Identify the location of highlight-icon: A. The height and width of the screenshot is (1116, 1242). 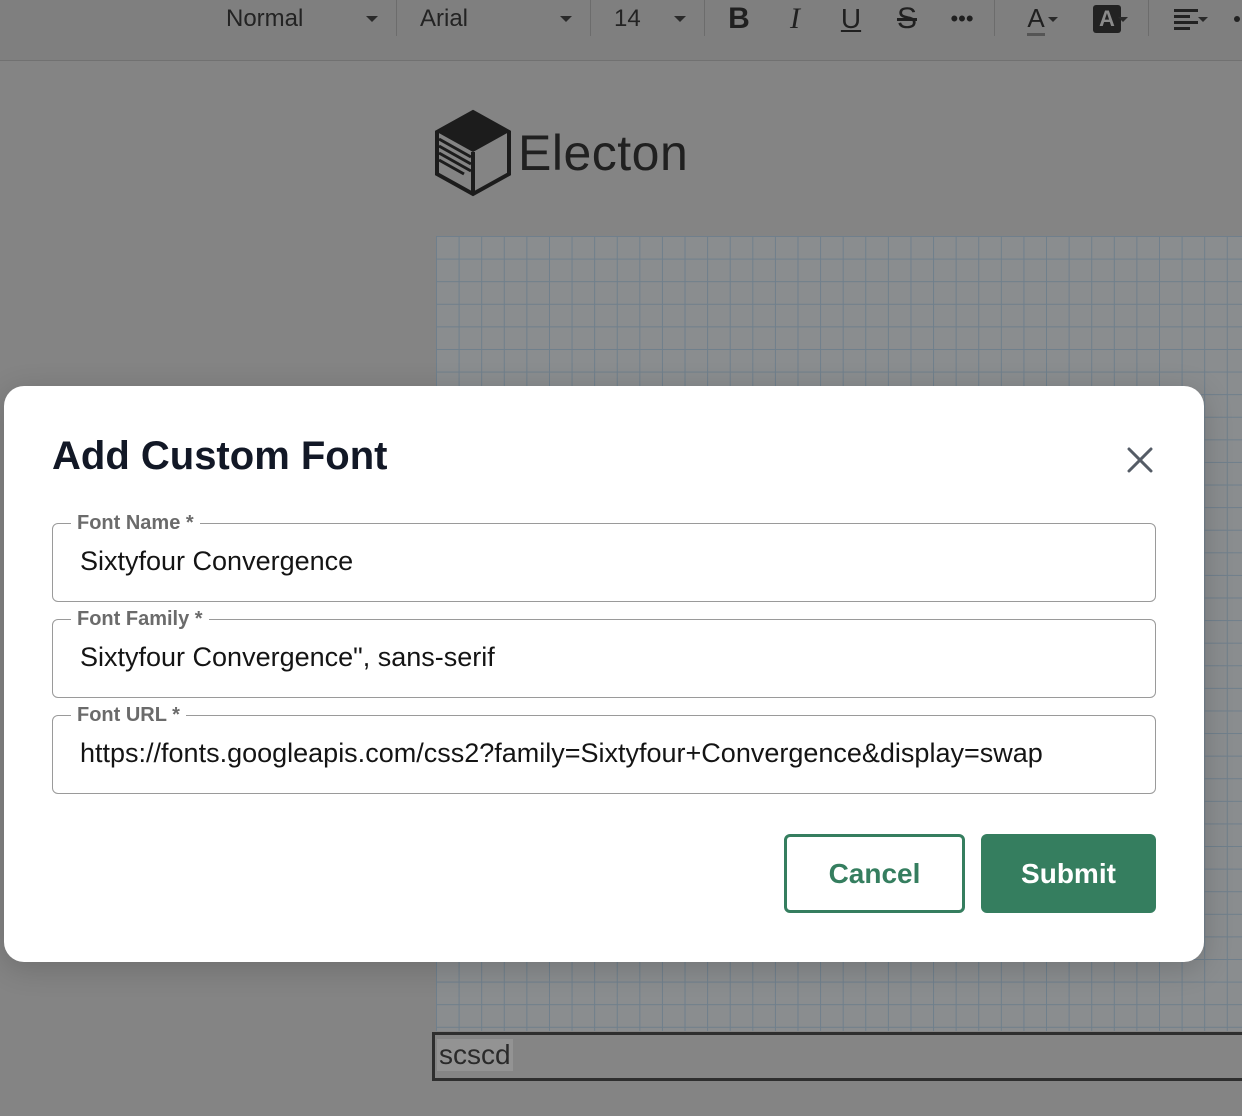
(1107, 19).